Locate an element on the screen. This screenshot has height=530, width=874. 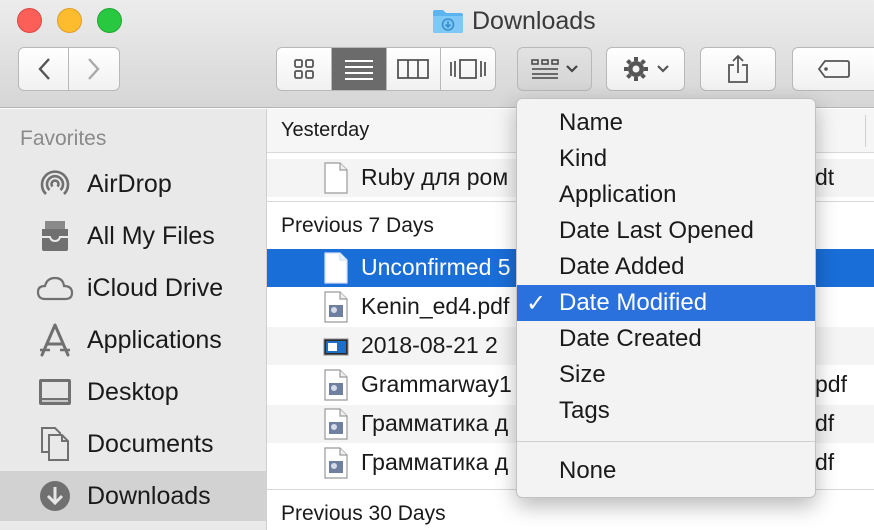
tag-icon is located at coordinates (833, 69).